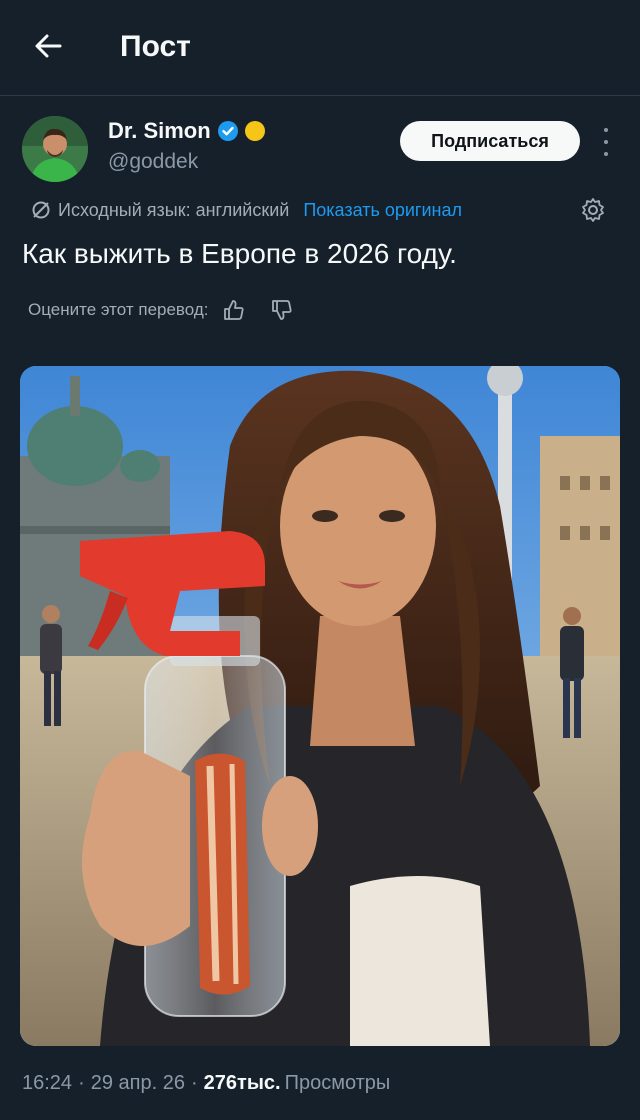 This screenshot has width=640, height=1120. Describe the element at coordinates (47, 1083) in the screenshot. I see `post-time: 16:24` at that location.